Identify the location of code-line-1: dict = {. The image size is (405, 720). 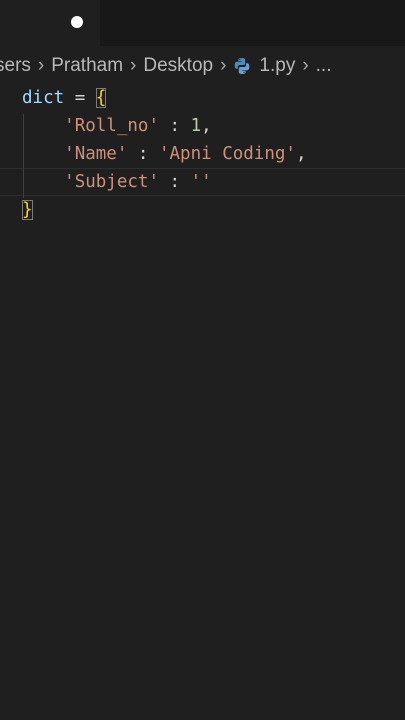
(64, 98).